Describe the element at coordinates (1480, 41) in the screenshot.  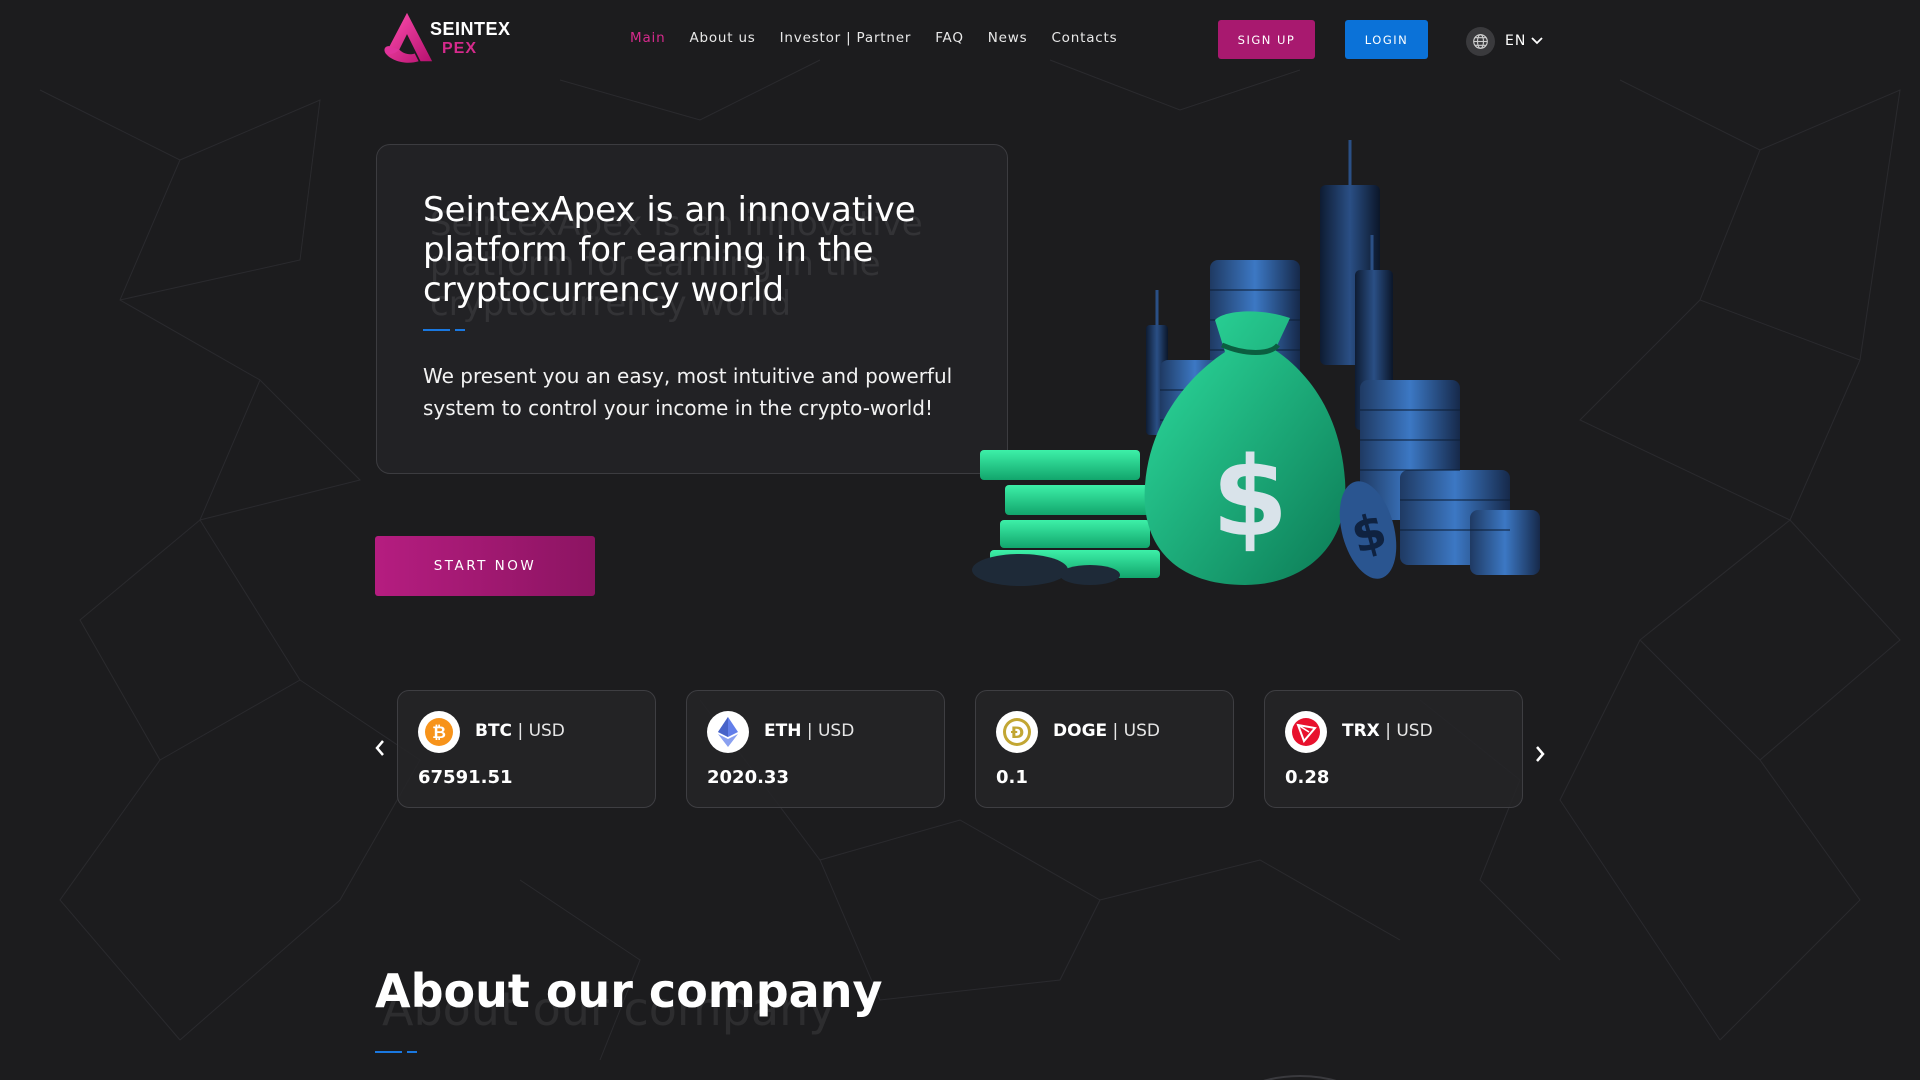
I see `globe-icon` at that location.